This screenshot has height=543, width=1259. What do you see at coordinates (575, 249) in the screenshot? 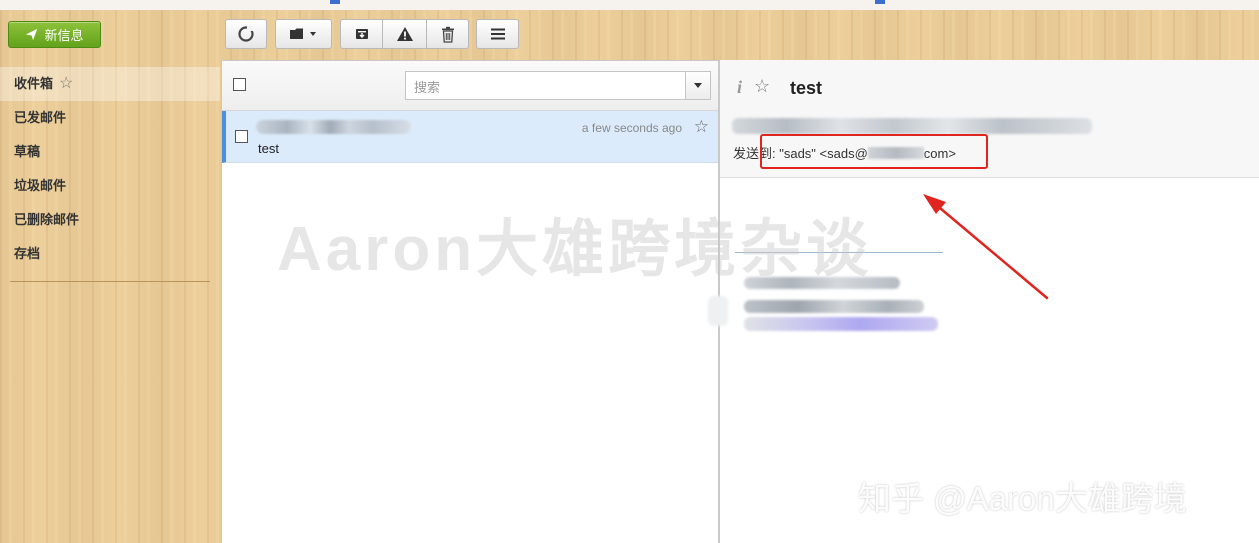
I see `watermark-center: Aaron大雄跨境杂谈` at bounding box center [575, 249].